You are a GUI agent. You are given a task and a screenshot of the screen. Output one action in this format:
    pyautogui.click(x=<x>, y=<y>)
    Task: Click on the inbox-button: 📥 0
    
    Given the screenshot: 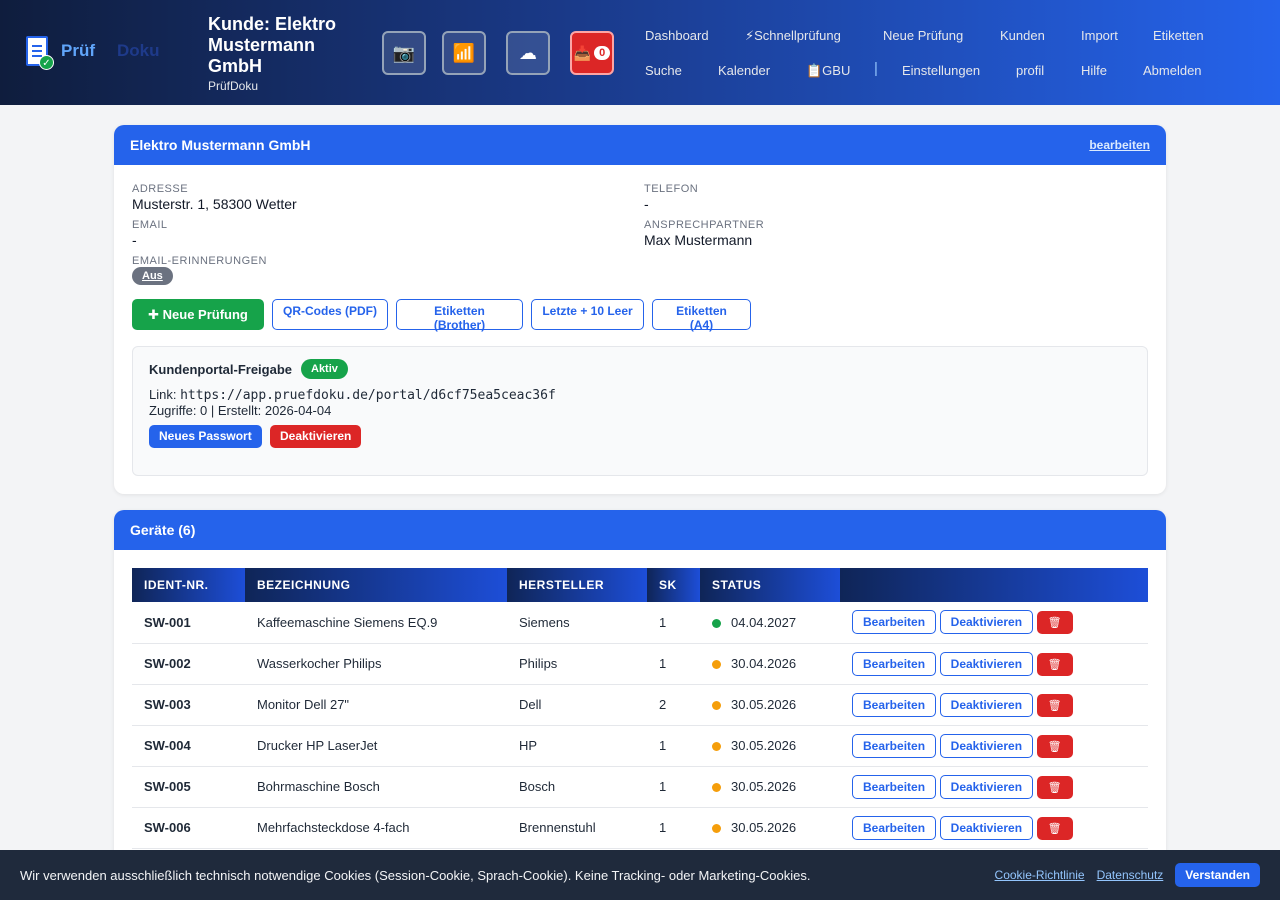 What is the action you would take?
    pyautogui.click(x=592, y=53)
    